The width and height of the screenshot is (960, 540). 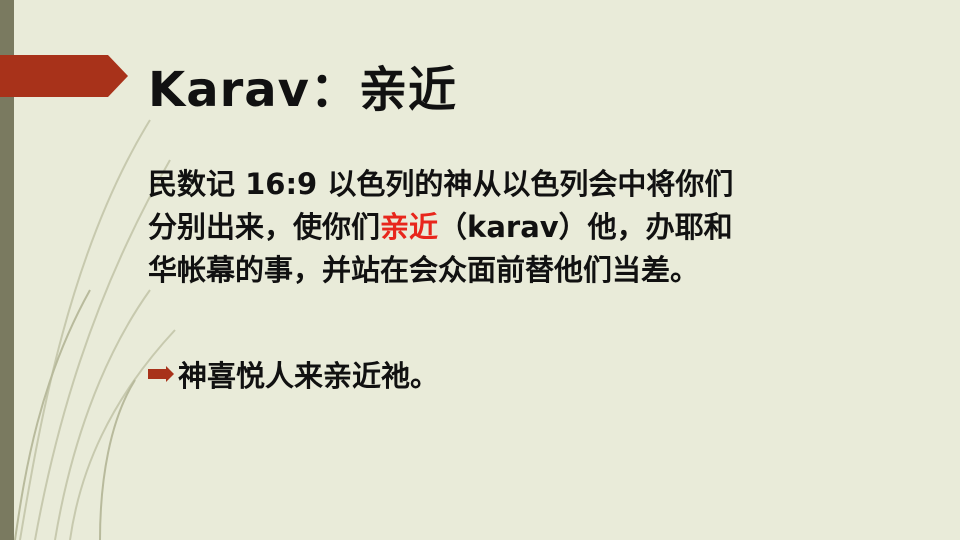 I want to click on bullet-item: 神喜悦人来亲近祂。, so click(x=293, y=374).